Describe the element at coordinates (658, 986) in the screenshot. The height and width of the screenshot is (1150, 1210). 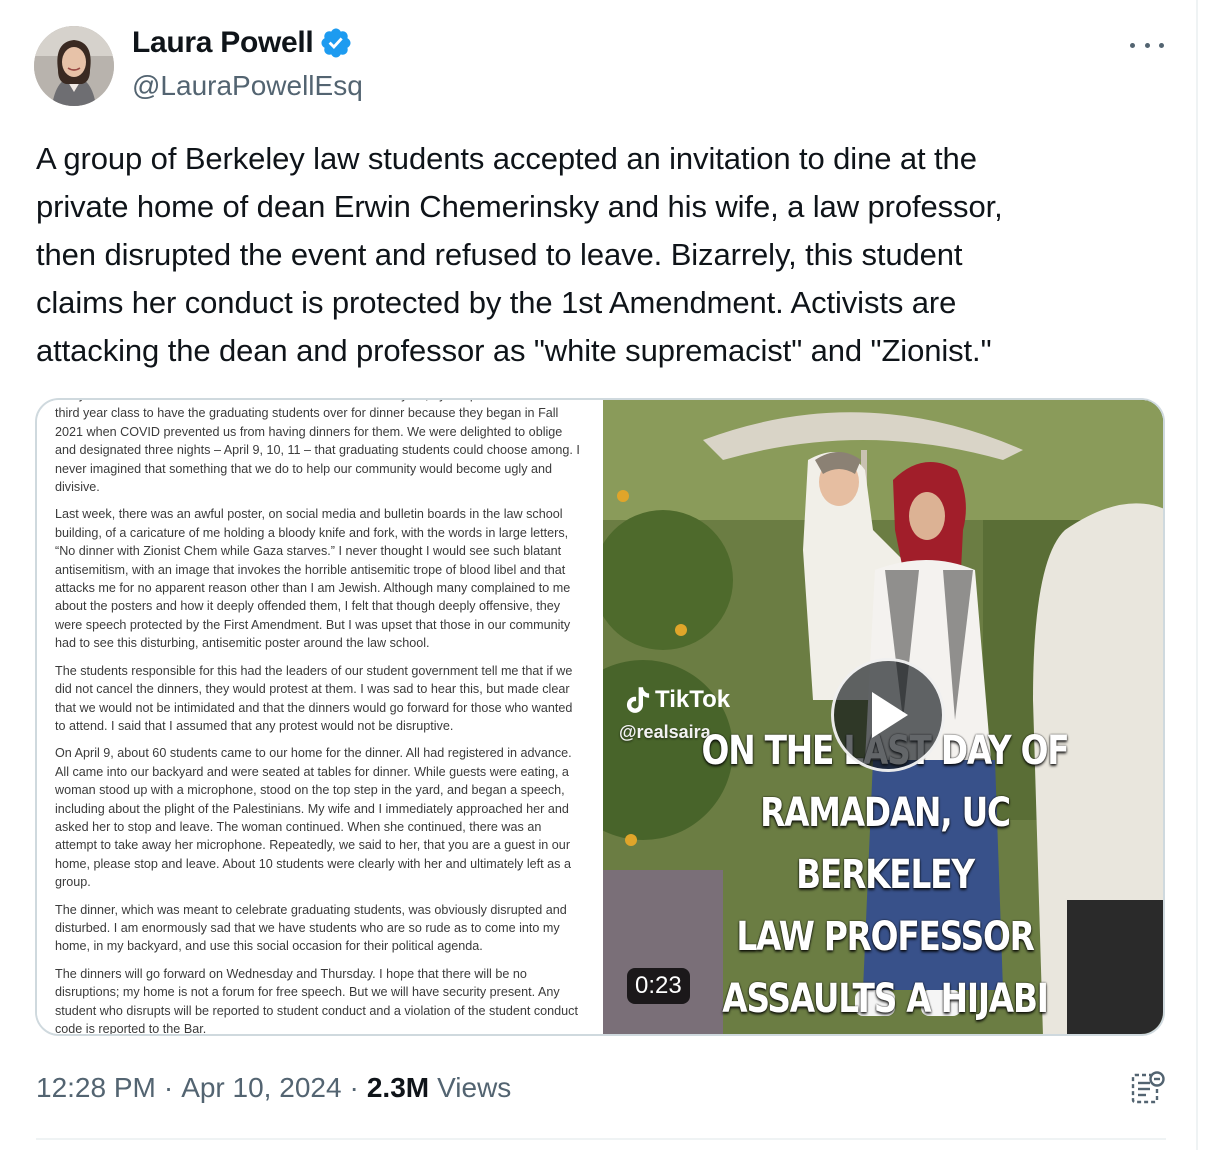
I see `video-duration: 0:23` at that location.